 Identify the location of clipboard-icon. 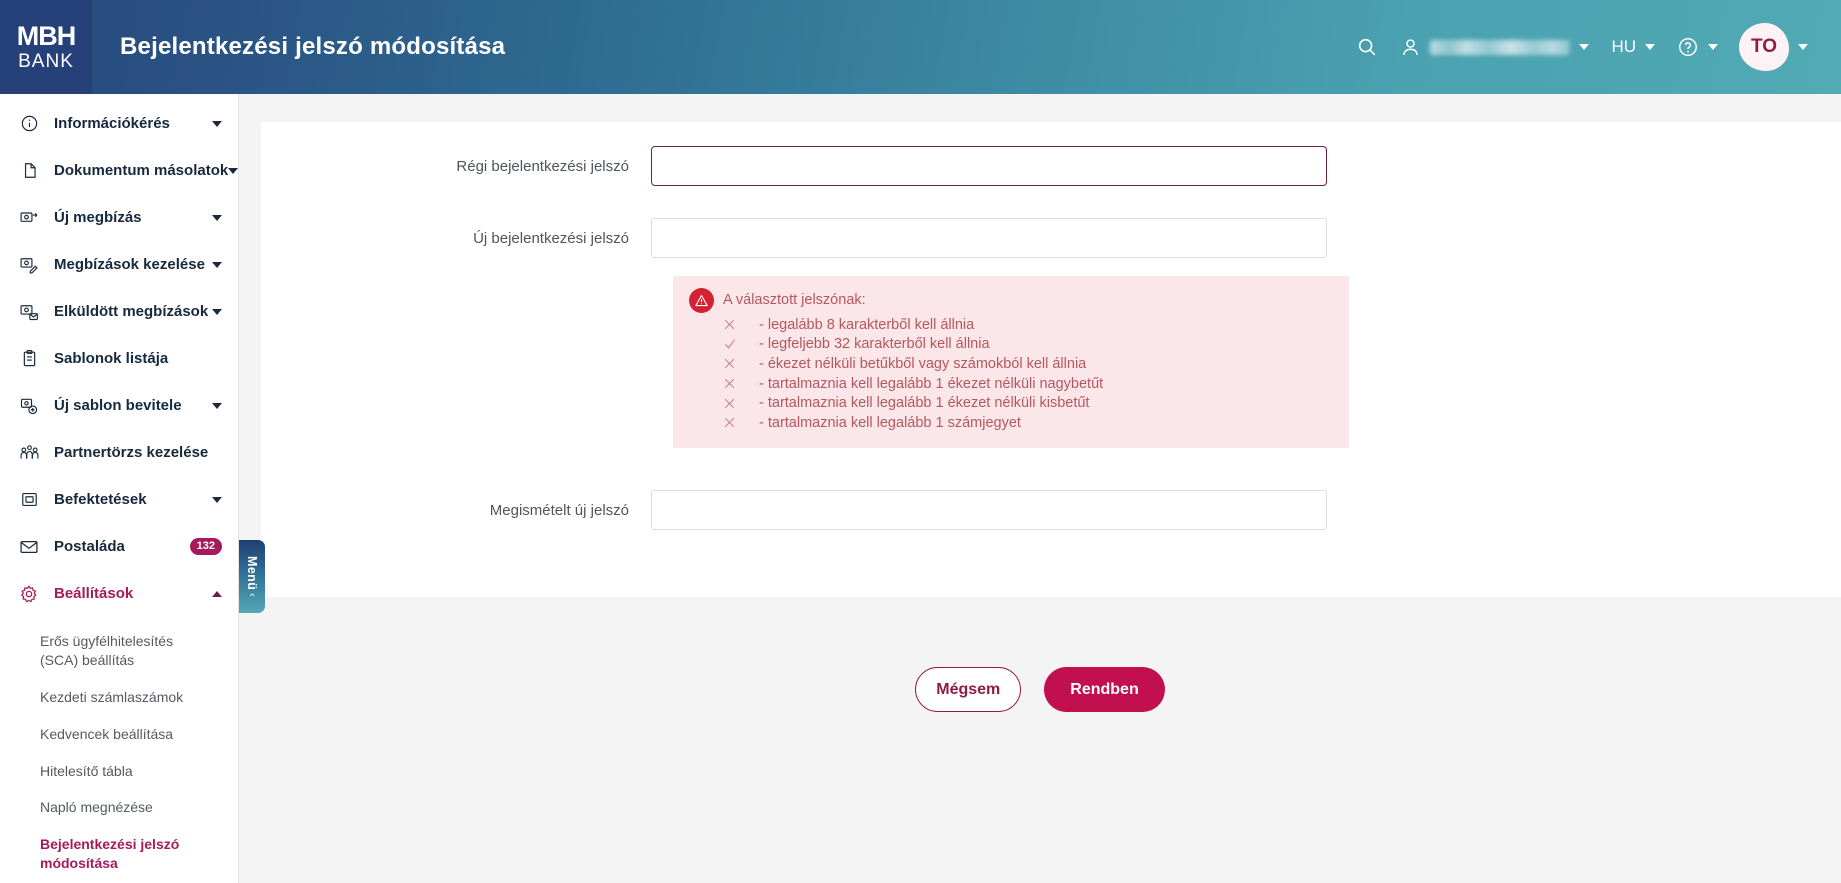
(29, 359).